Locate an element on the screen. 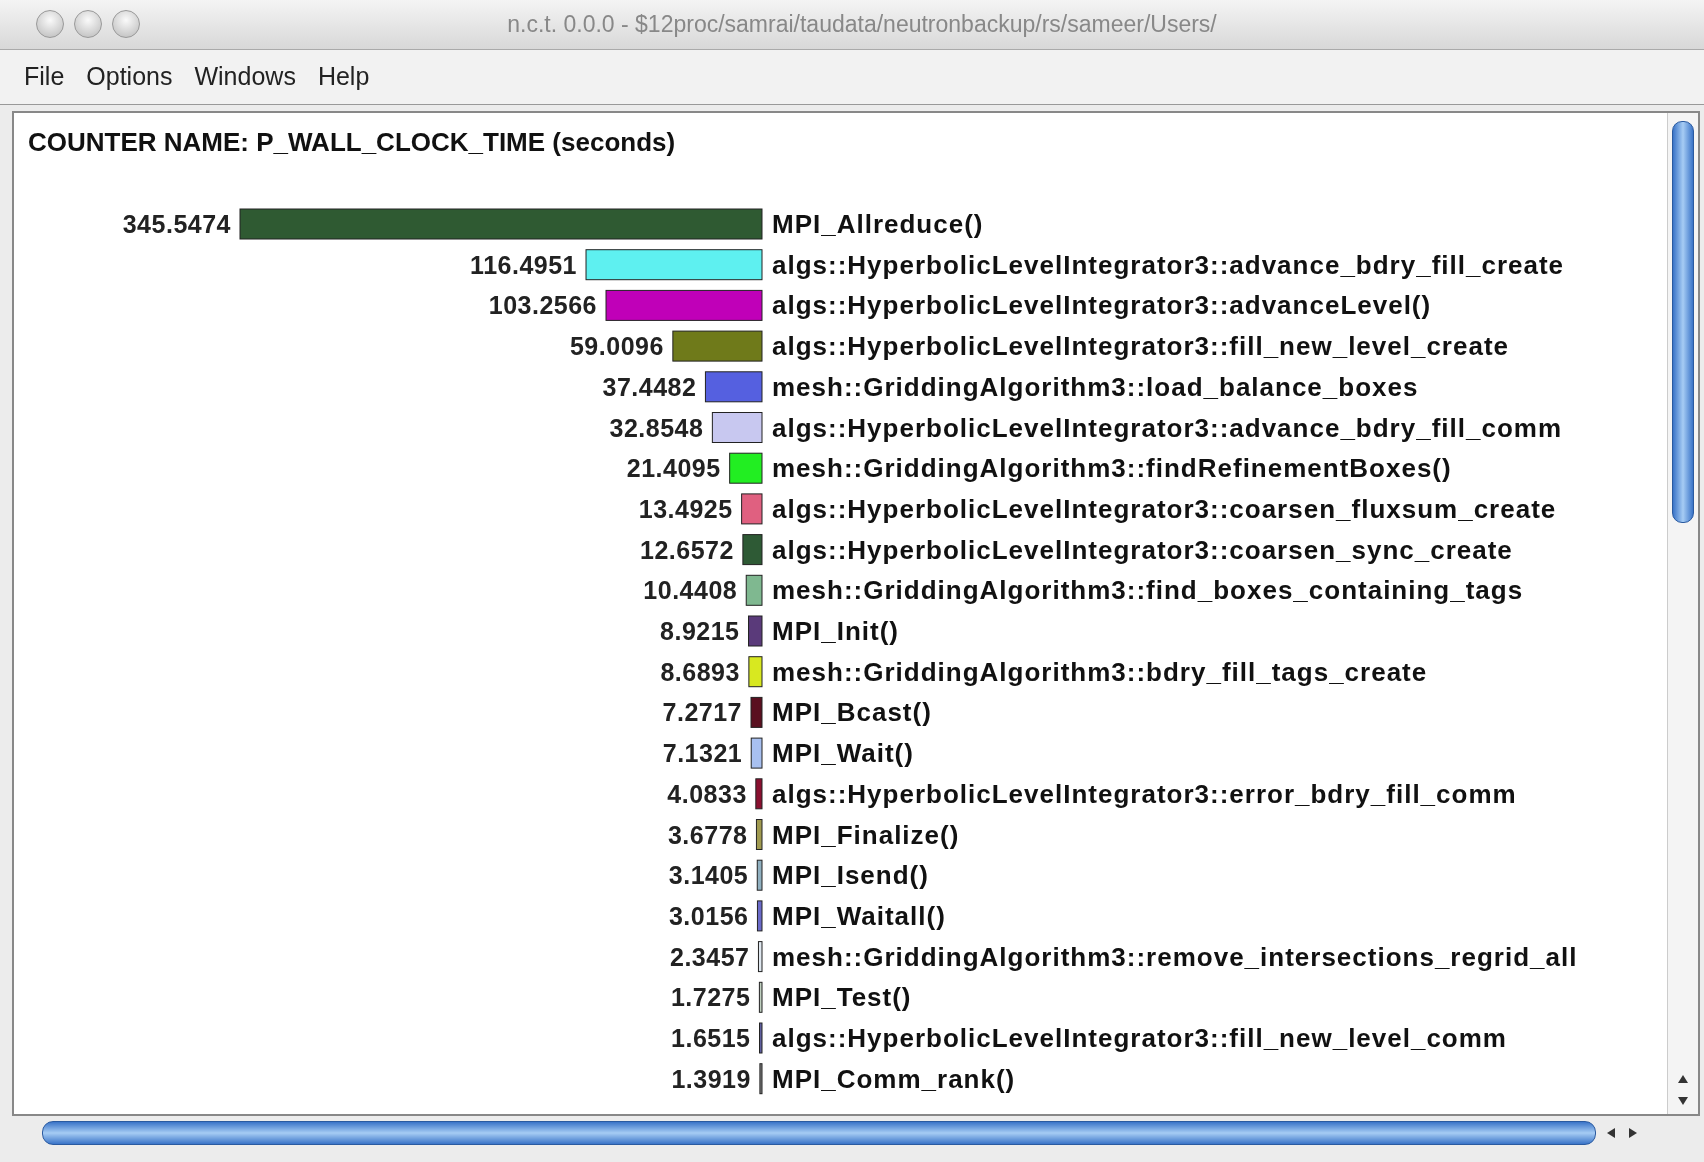 This screenshot has width=1704, height=1162. bar-value: 103.2566 is located at coordinates (542, 305).